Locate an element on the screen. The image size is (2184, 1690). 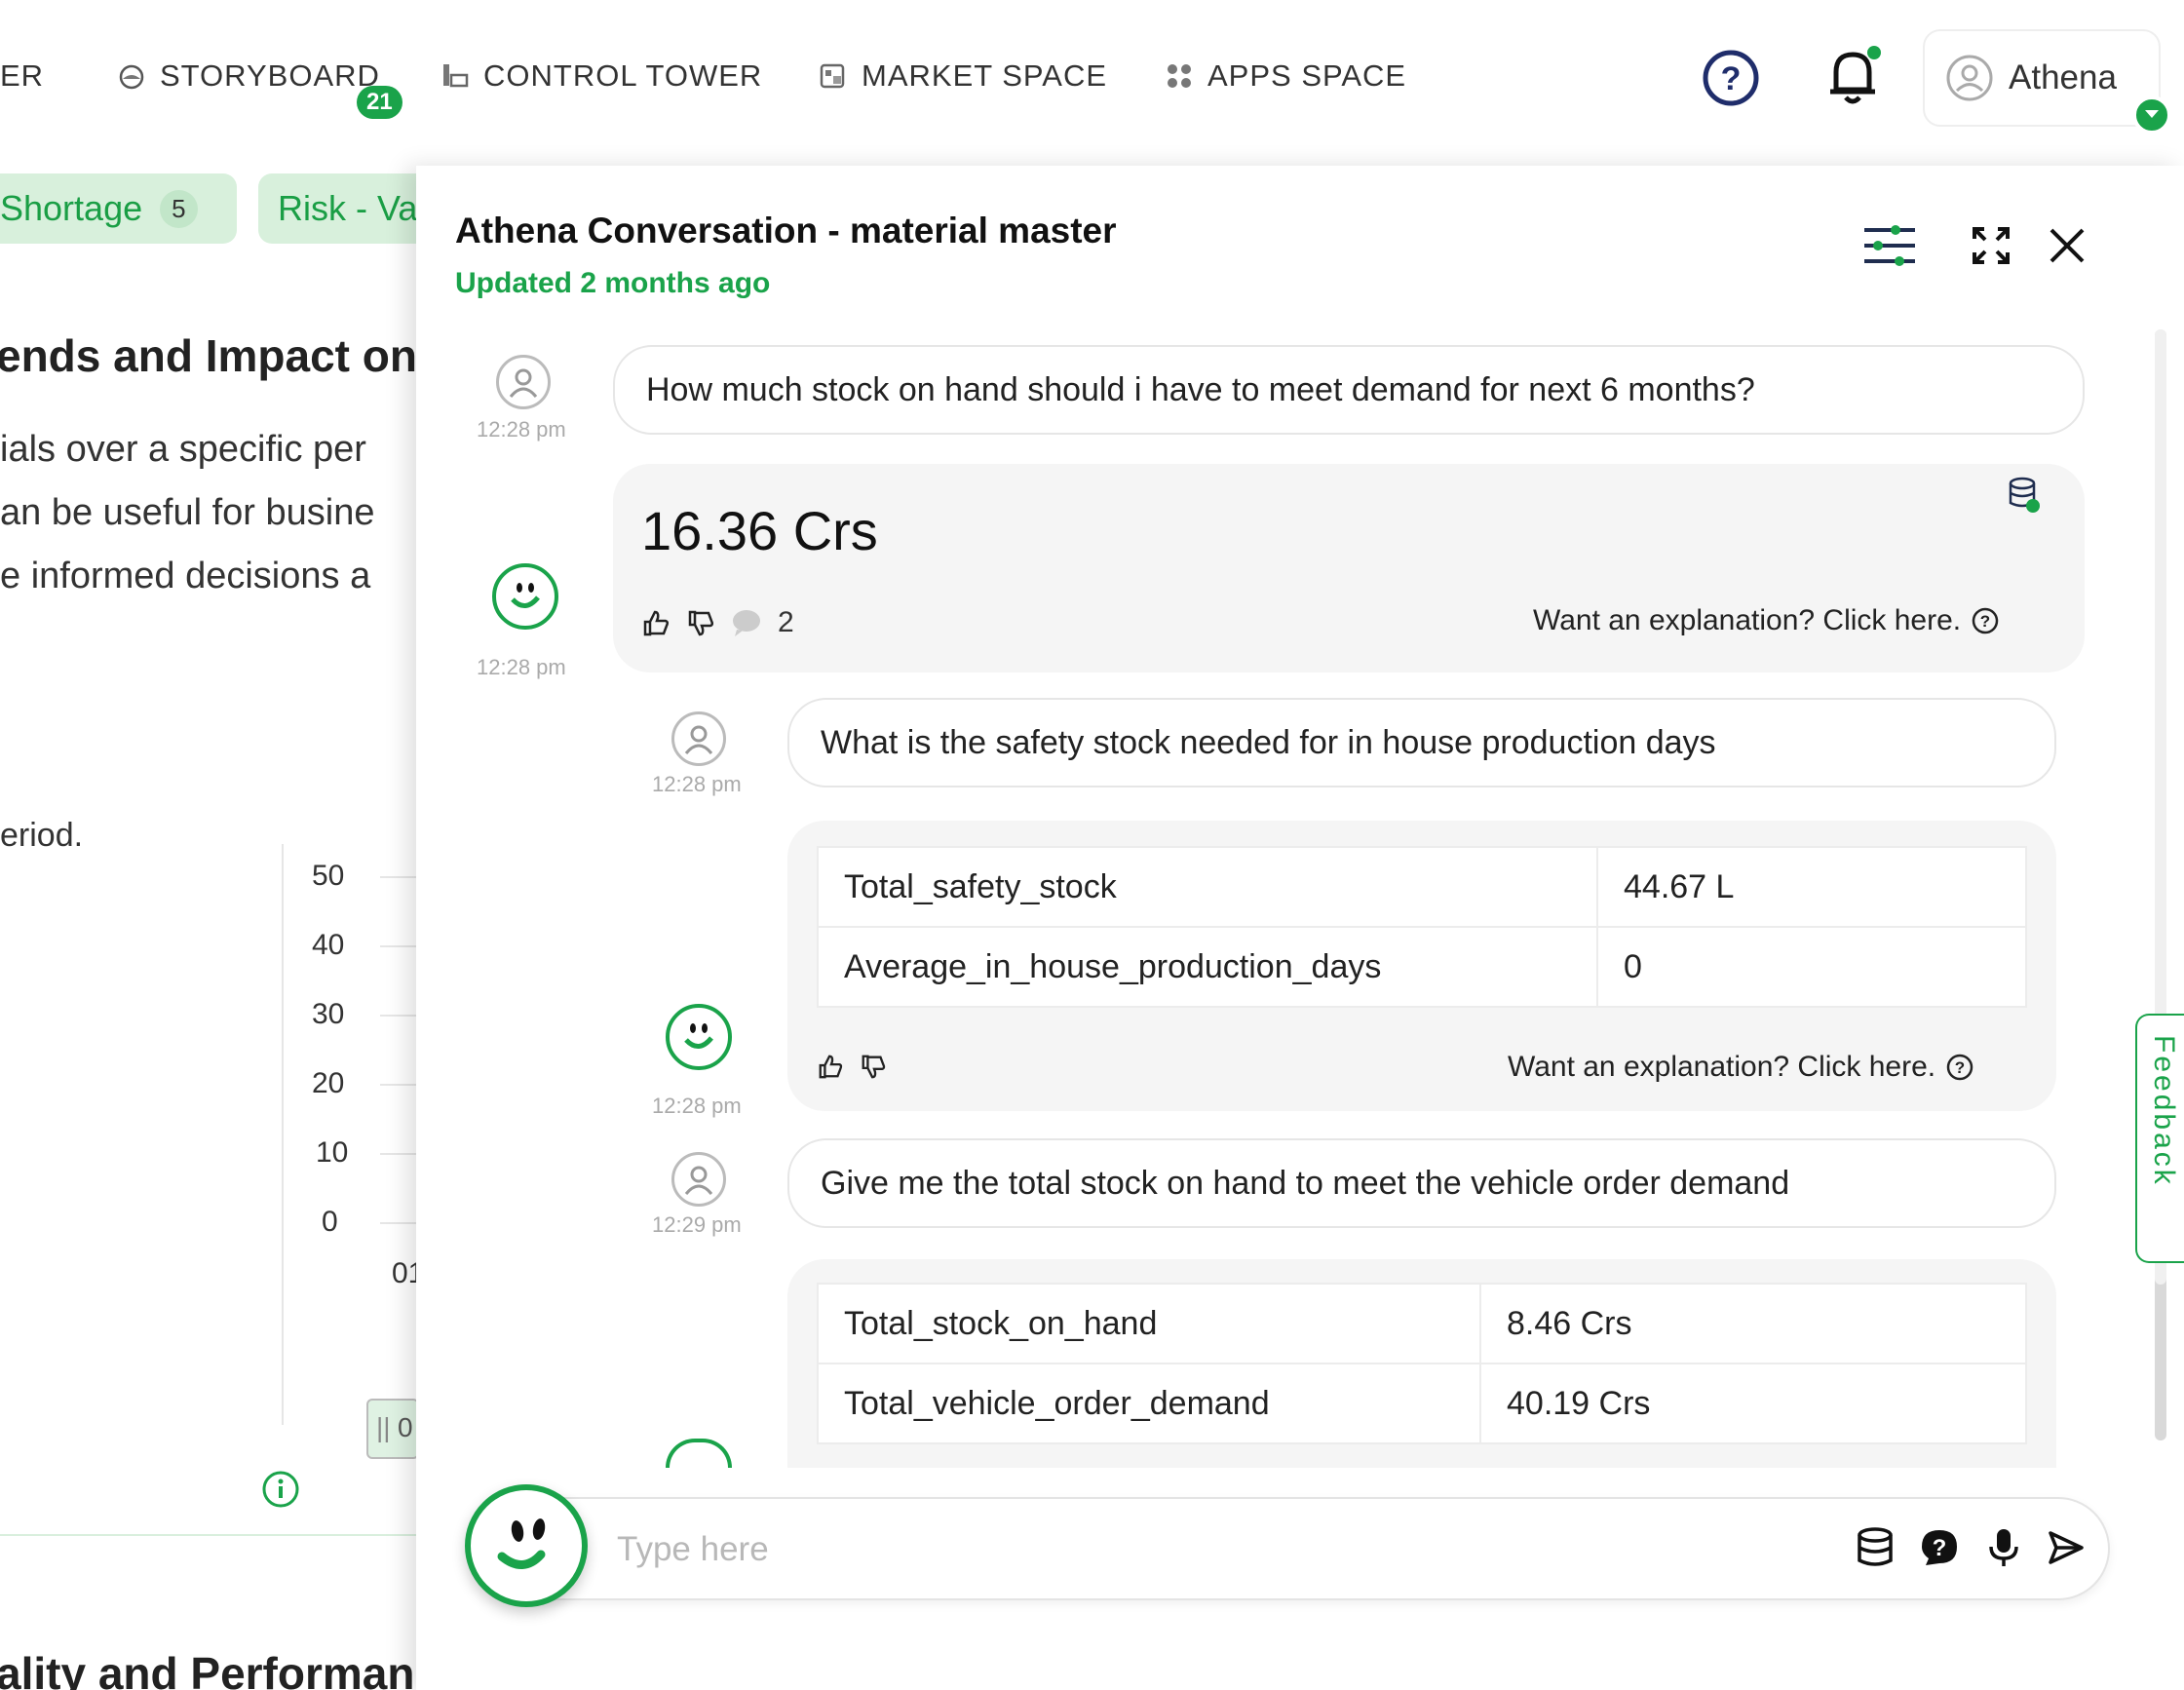
user-name: Athena is located at coordinates (2063, 77).